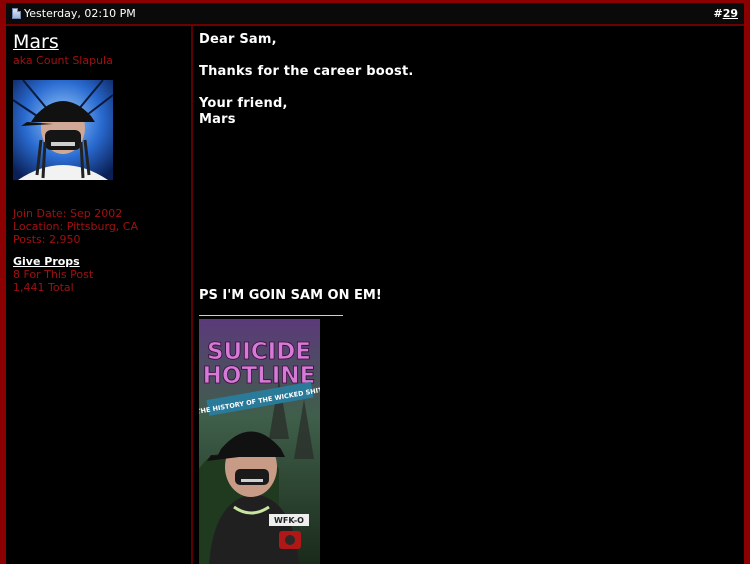 This screenshot has height=564, width=750. I want to click on post-number-prefix: #, so click(718, 13).